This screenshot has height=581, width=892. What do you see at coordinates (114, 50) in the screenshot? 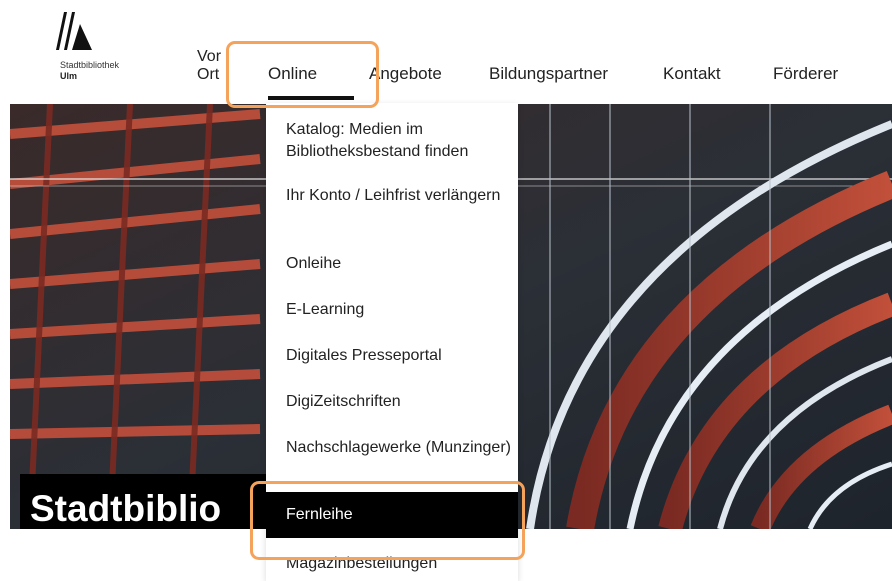
I see `library-logo: Stadtbibliothek Ulm` at bounding box center [114, 50].